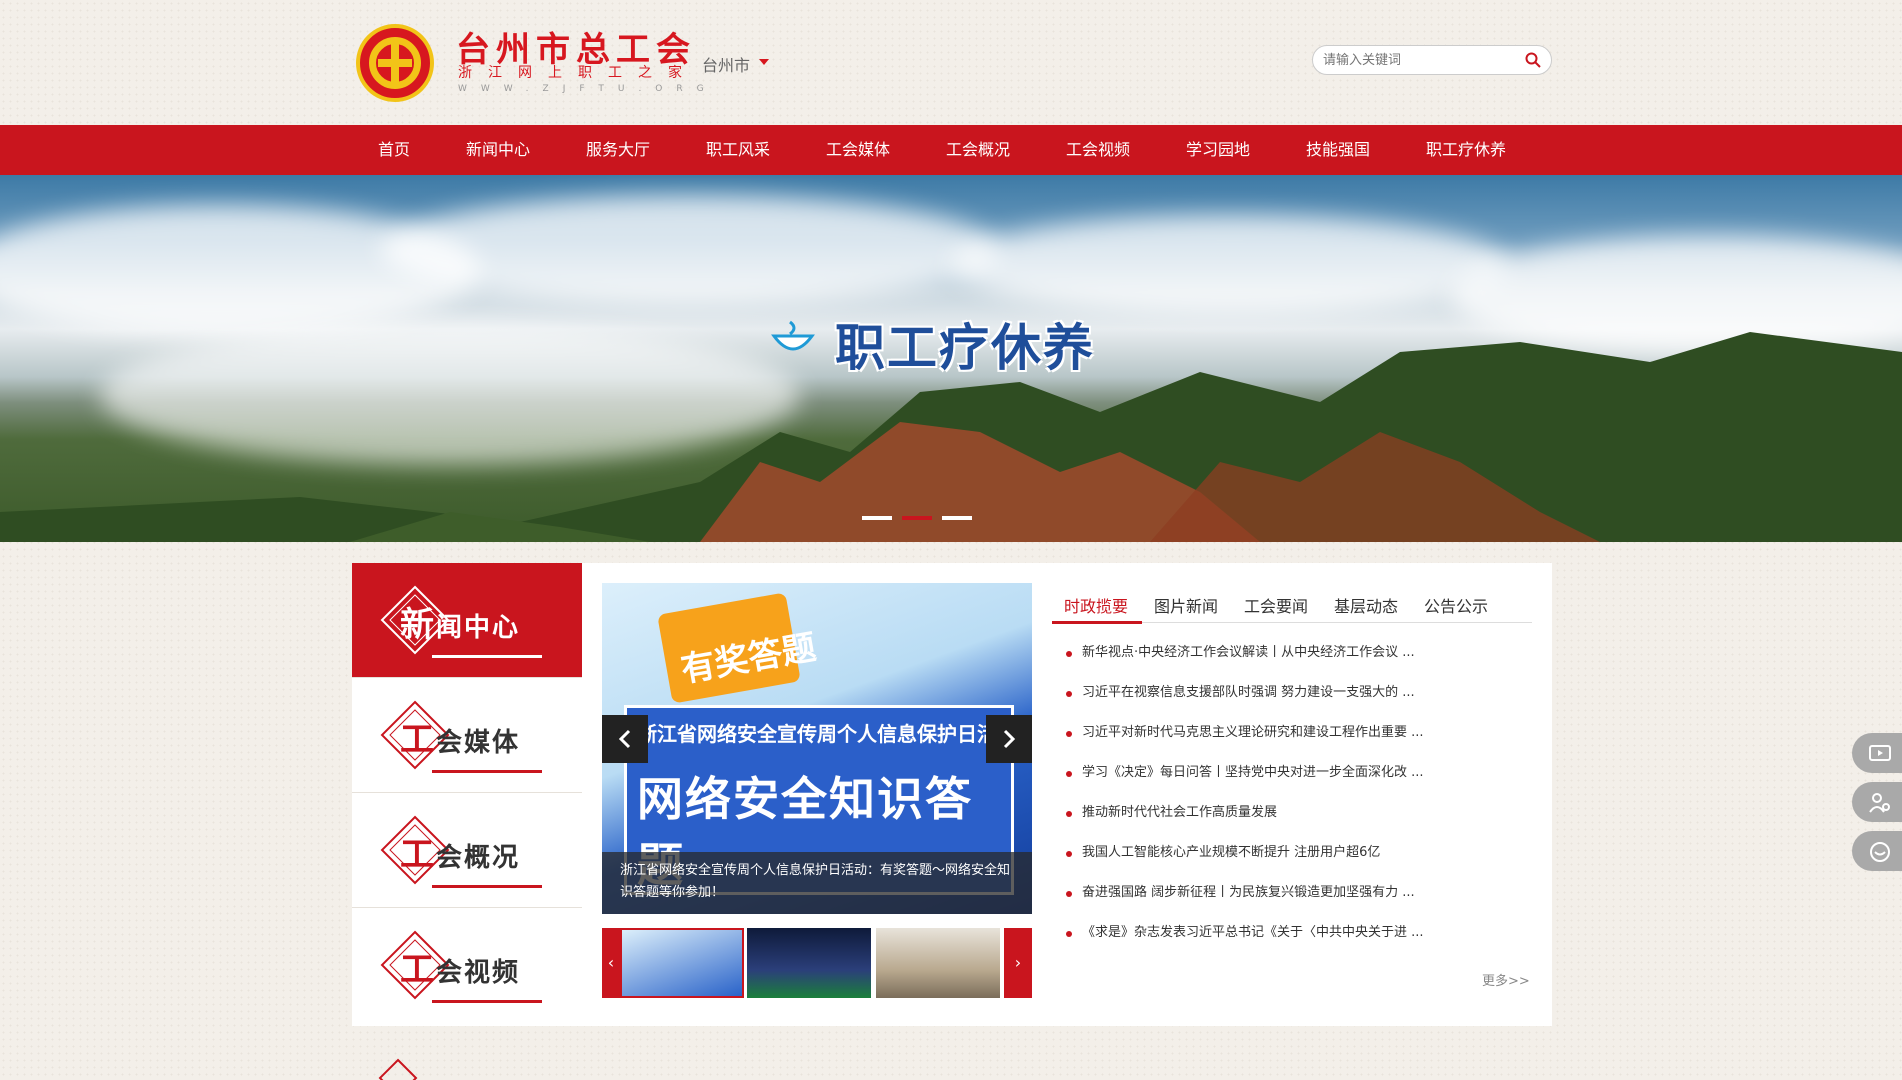  What do you see at coordinates (1186, 605) in the screenshot?
I see `tab-photo-news: 图片新闻` at bounding box center [1186, 605].